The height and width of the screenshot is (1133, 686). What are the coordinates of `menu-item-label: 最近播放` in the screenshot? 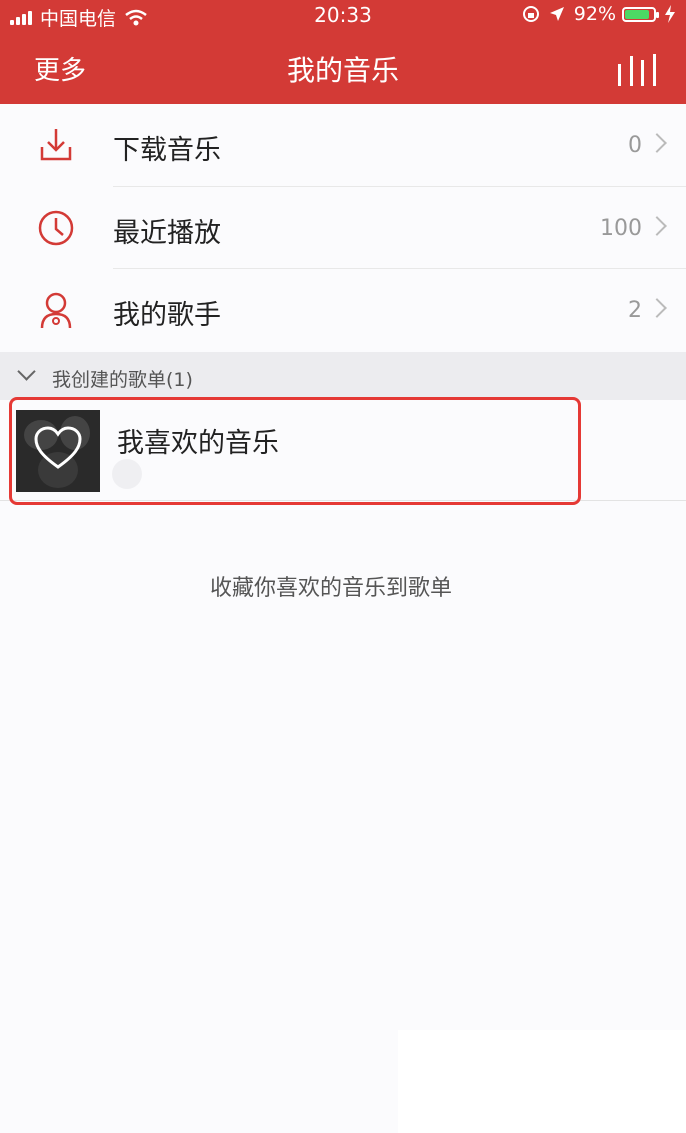 It's located at (167, 233).